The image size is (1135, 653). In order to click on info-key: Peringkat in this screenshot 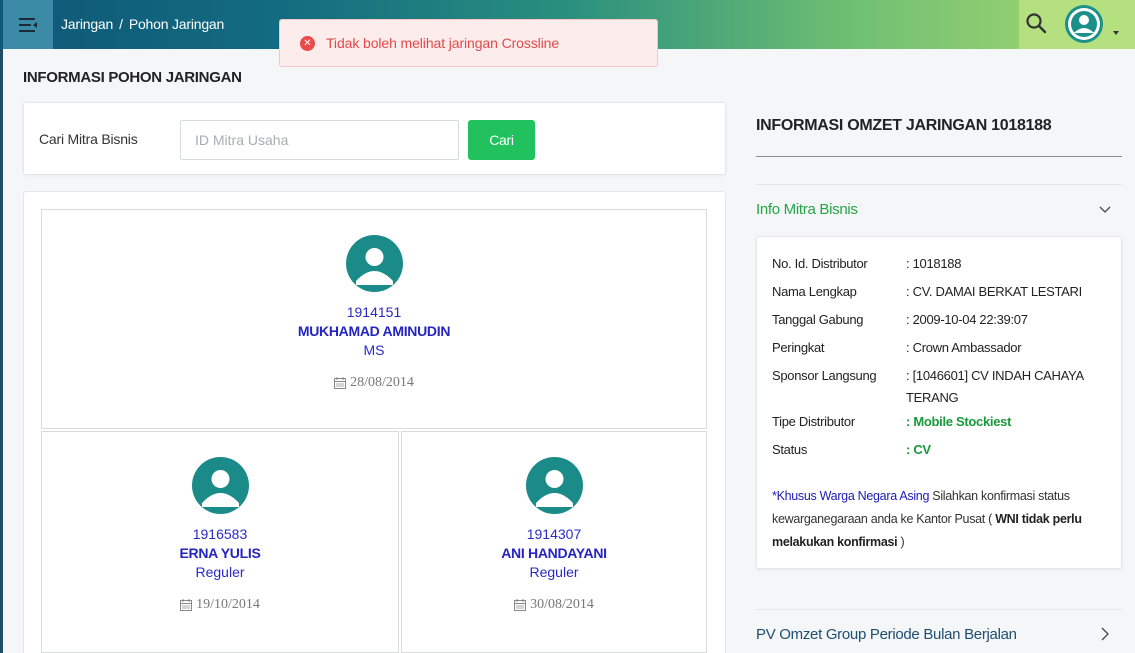, I will do `click(798, 347)`.